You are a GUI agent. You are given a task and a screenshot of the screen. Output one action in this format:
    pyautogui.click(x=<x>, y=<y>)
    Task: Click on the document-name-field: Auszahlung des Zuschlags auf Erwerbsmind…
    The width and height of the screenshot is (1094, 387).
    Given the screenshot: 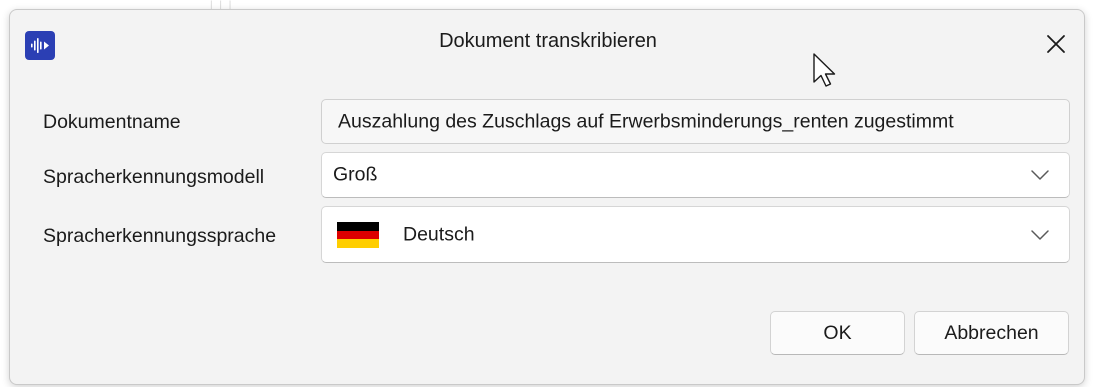 What is the action you would take?
    pyautogui.click(x=695, y=121)
    